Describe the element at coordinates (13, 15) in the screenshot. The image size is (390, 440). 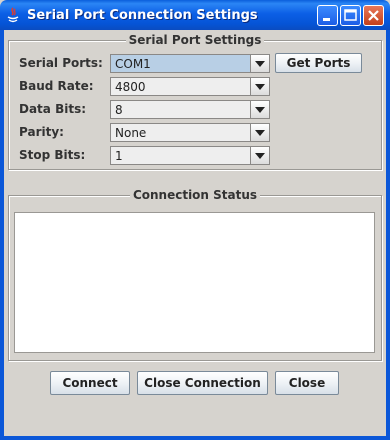
I see `java-app-icon` at that location.